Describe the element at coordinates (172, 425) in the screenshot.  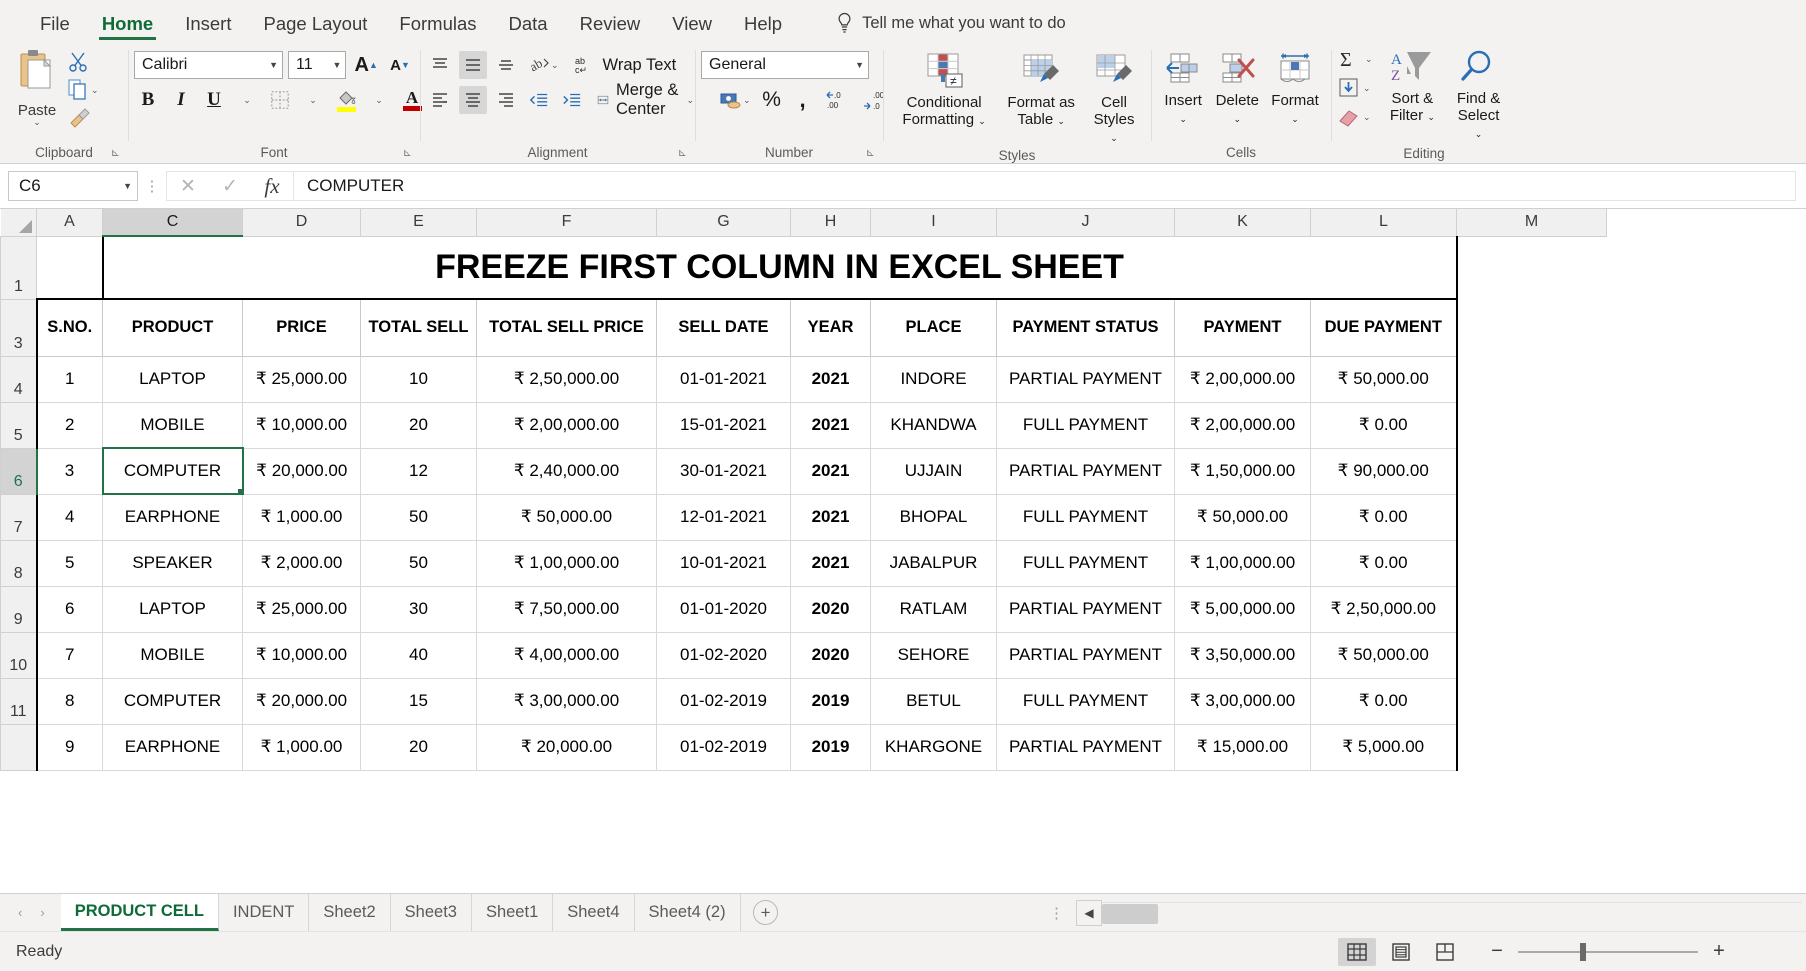
I see `cell-c5: MOBILE` at that location.